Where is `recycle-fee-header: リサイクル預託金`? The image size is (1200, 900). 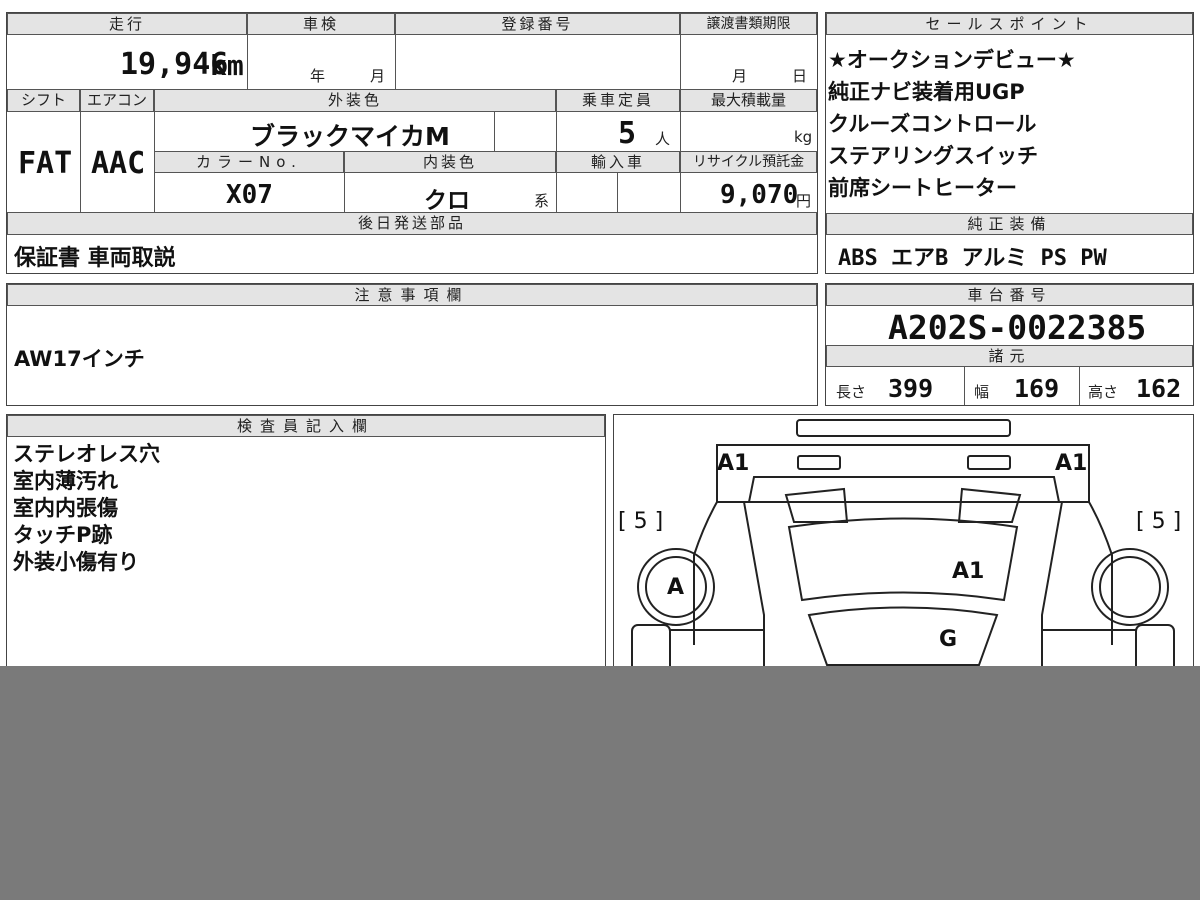 recycle-fee-header: リサイクル預託金 is located at coordinates (748, 162).